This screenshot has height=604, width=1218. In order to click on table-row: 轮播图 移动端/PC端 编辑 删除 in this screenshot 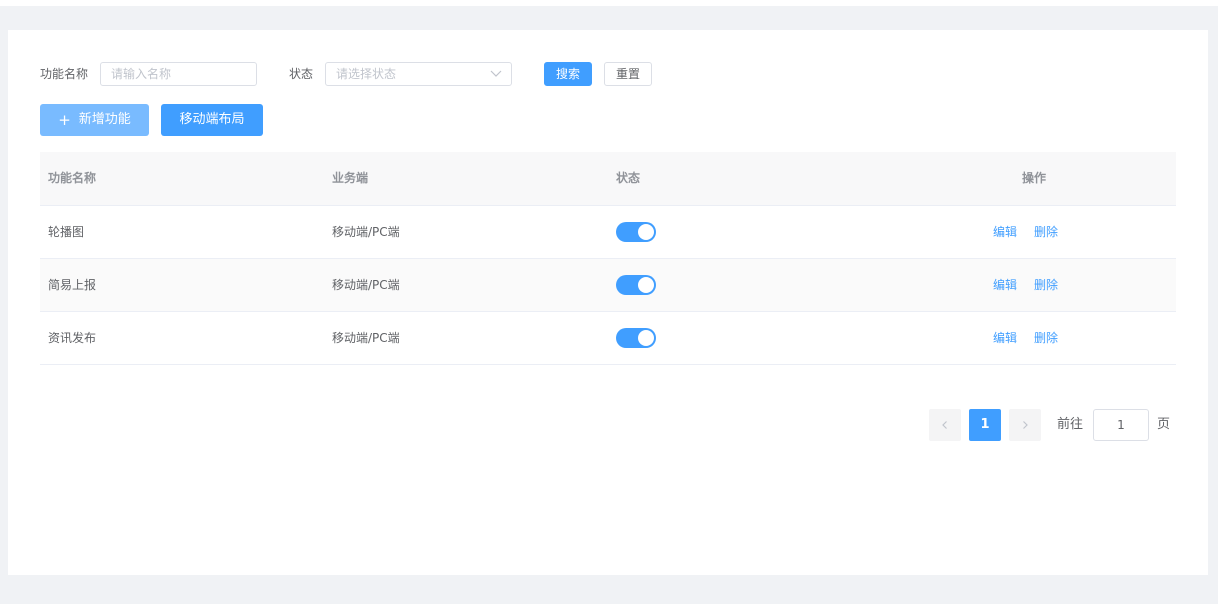, I will do `click(608, 232)`.